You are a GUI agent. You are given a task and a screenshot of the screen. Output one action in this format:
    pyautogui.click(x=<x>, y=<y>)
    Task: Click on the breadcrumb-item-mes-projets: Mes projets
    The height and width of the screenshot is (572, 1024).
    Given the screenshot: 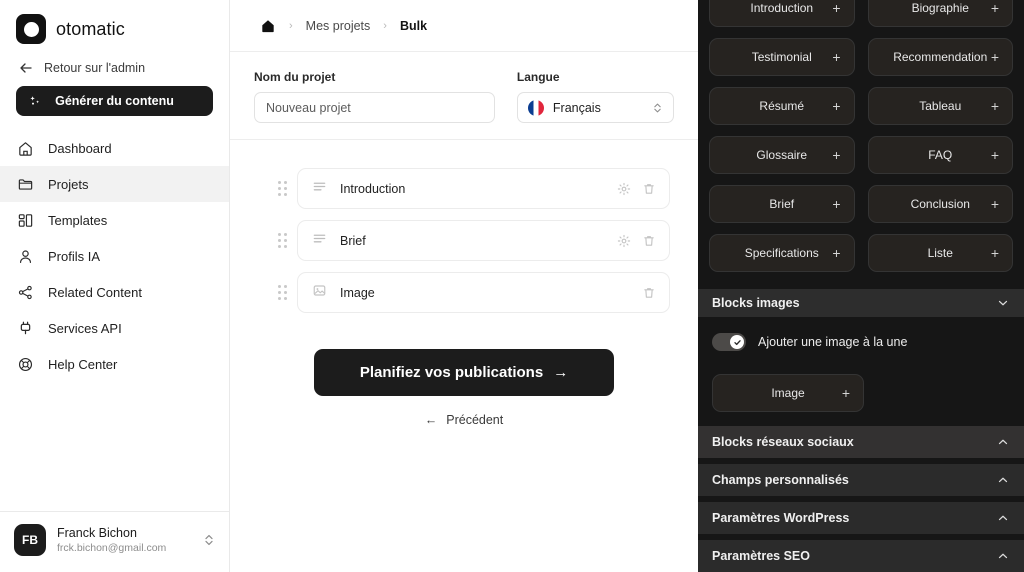 What is the action you would take?
    pyautogui.click(x=338, y=26)
    